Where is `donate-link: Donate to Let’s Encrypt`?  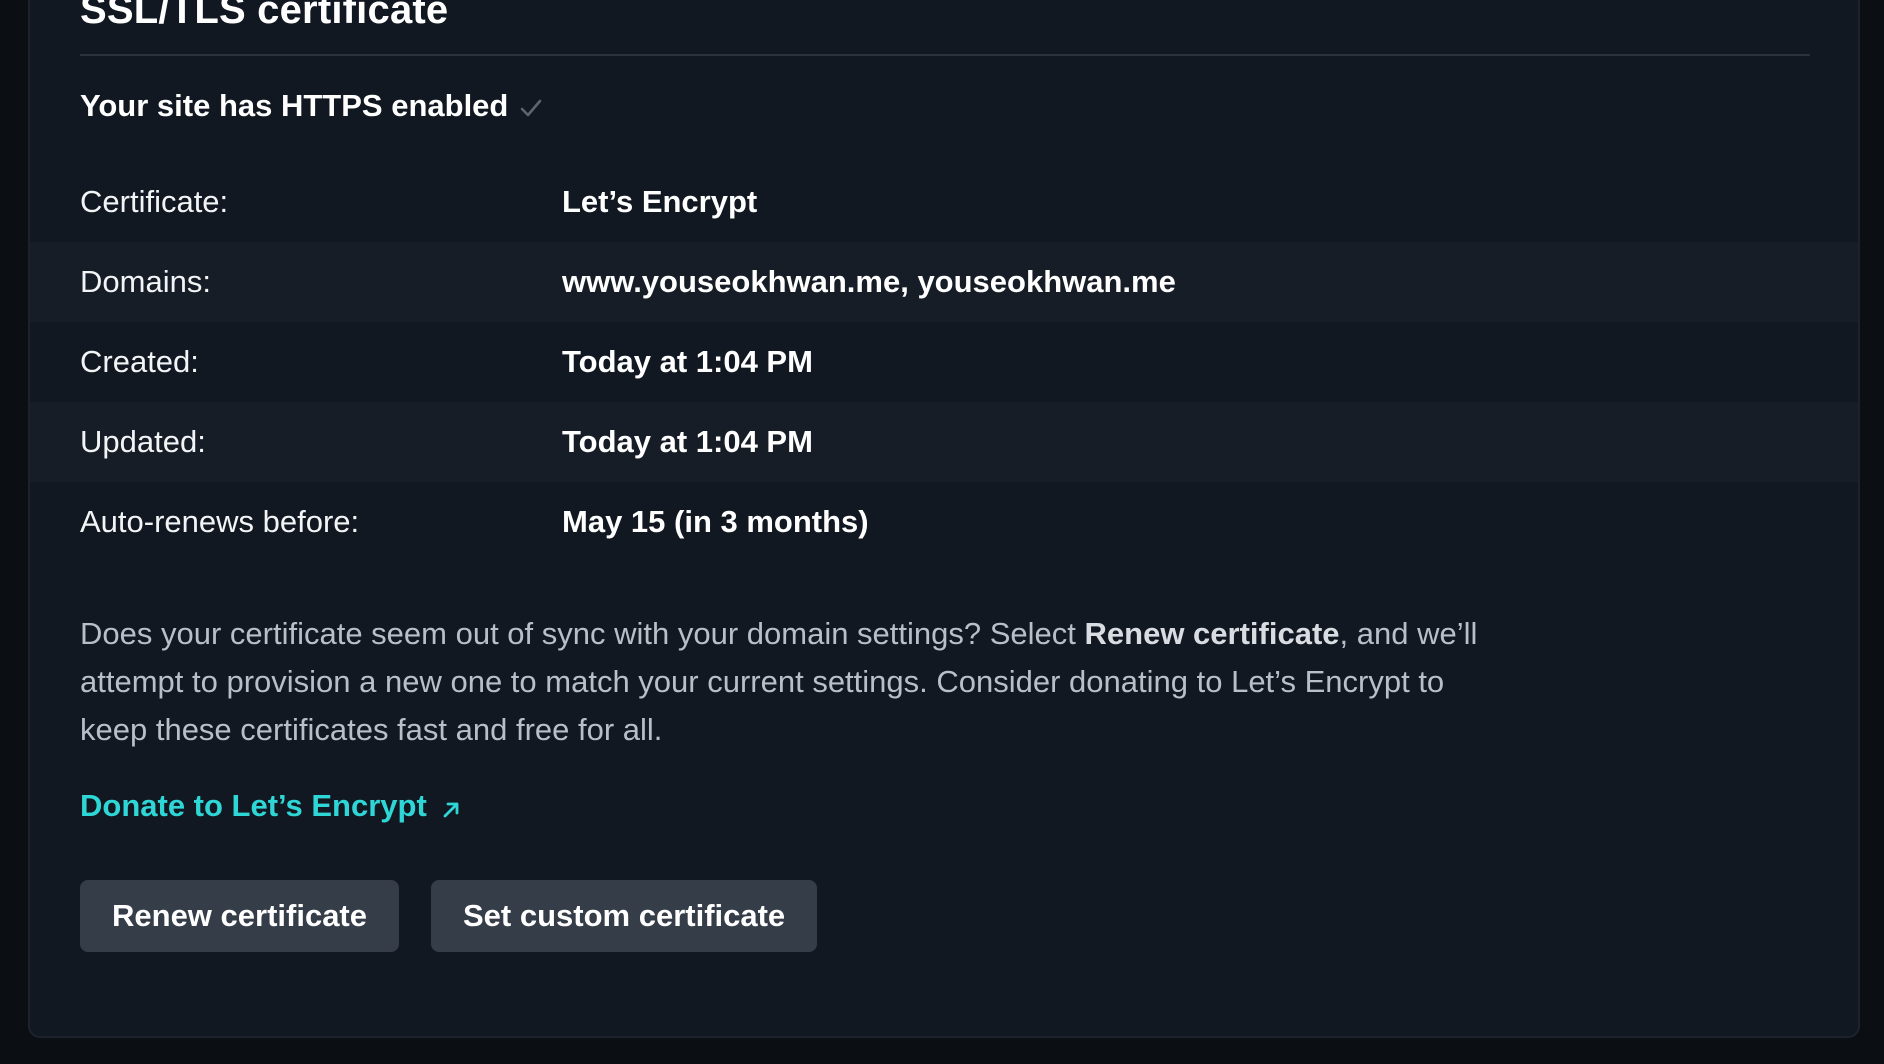
donate-link: Donate to Let’s Encrypt is located at coordinates (271, 806).